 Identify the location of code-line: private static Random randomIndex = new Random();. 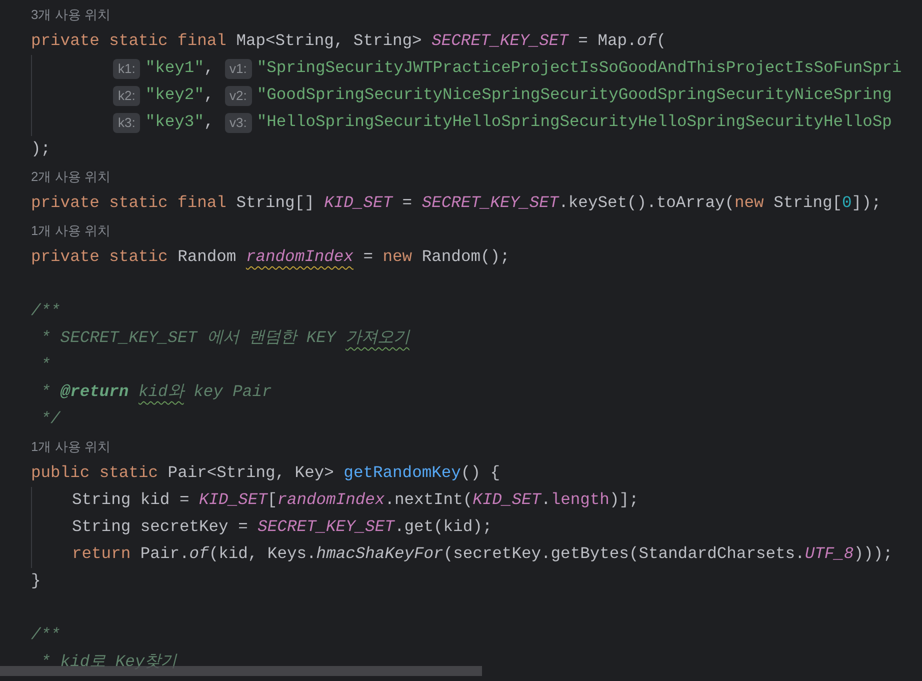
(270, 257).